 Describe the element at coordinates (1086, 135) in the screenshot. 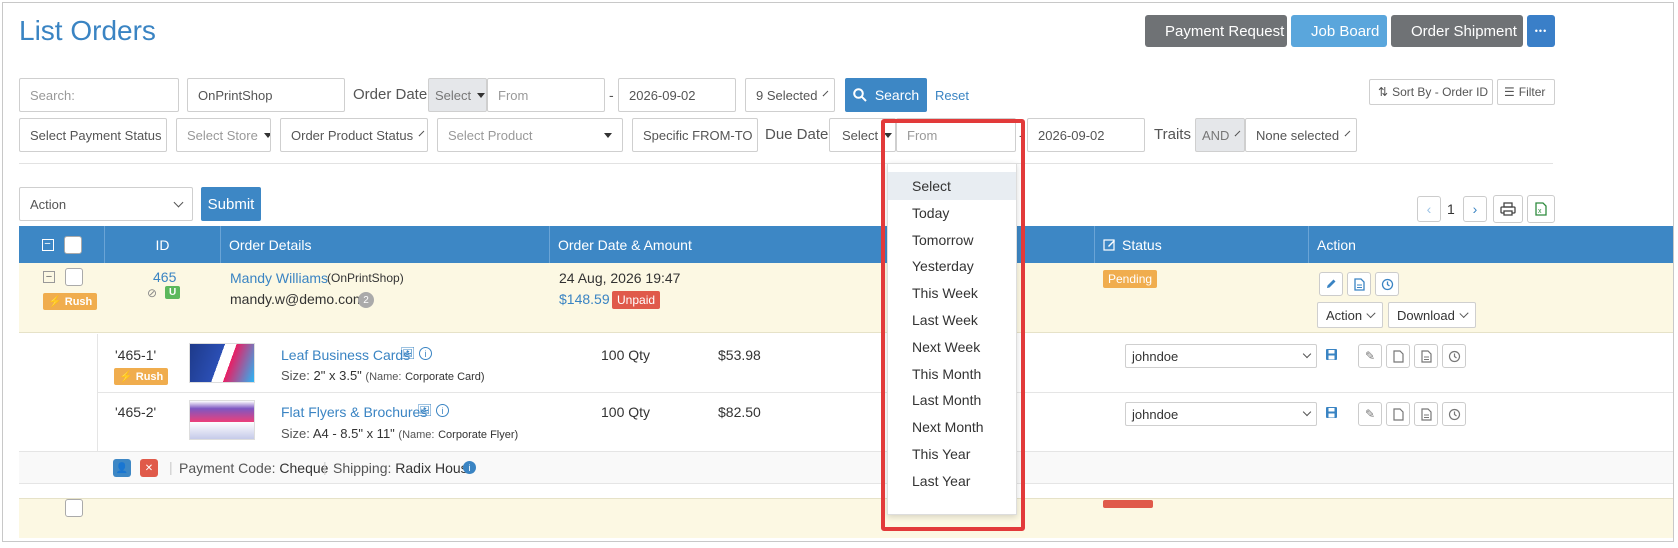

I see `due-date-to-input: 2026-09-02` at that location.